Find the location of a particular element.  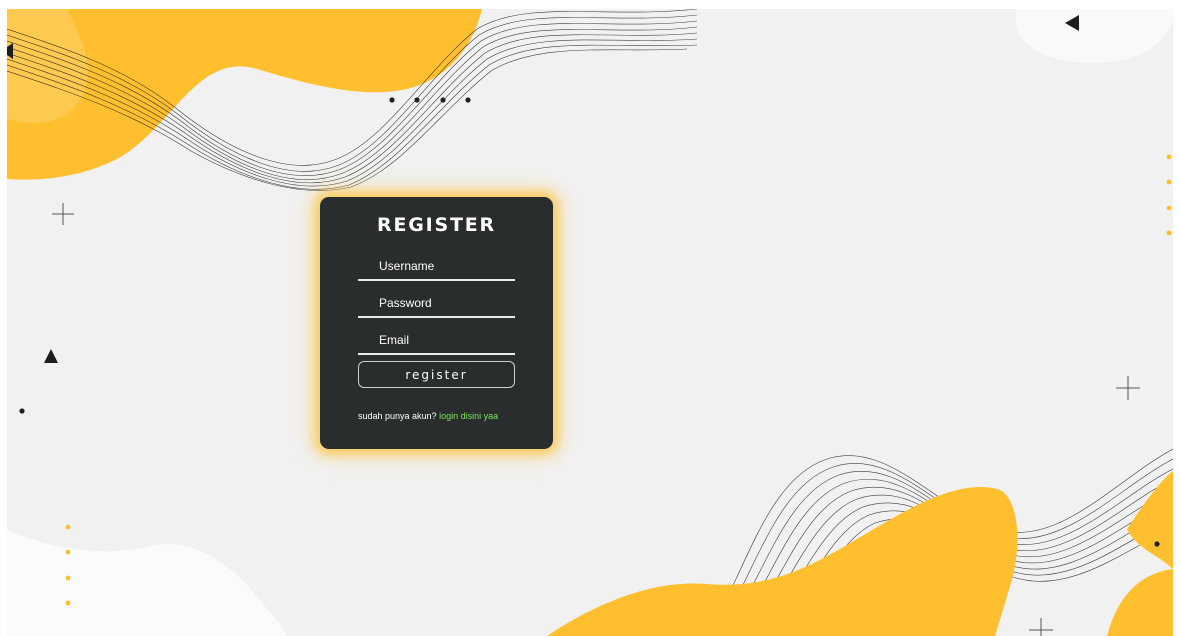

light-blob-top-right is located at coordinates (1094, 36).